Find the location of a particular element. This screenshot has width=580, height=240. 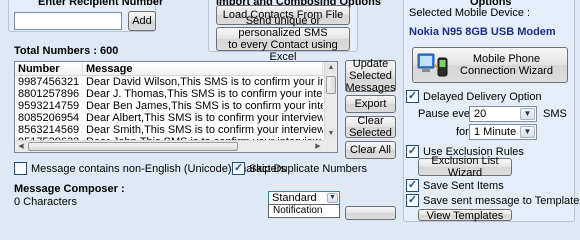

save-sent-items-label: Save Sent Items is located at coordinates (463, 185).